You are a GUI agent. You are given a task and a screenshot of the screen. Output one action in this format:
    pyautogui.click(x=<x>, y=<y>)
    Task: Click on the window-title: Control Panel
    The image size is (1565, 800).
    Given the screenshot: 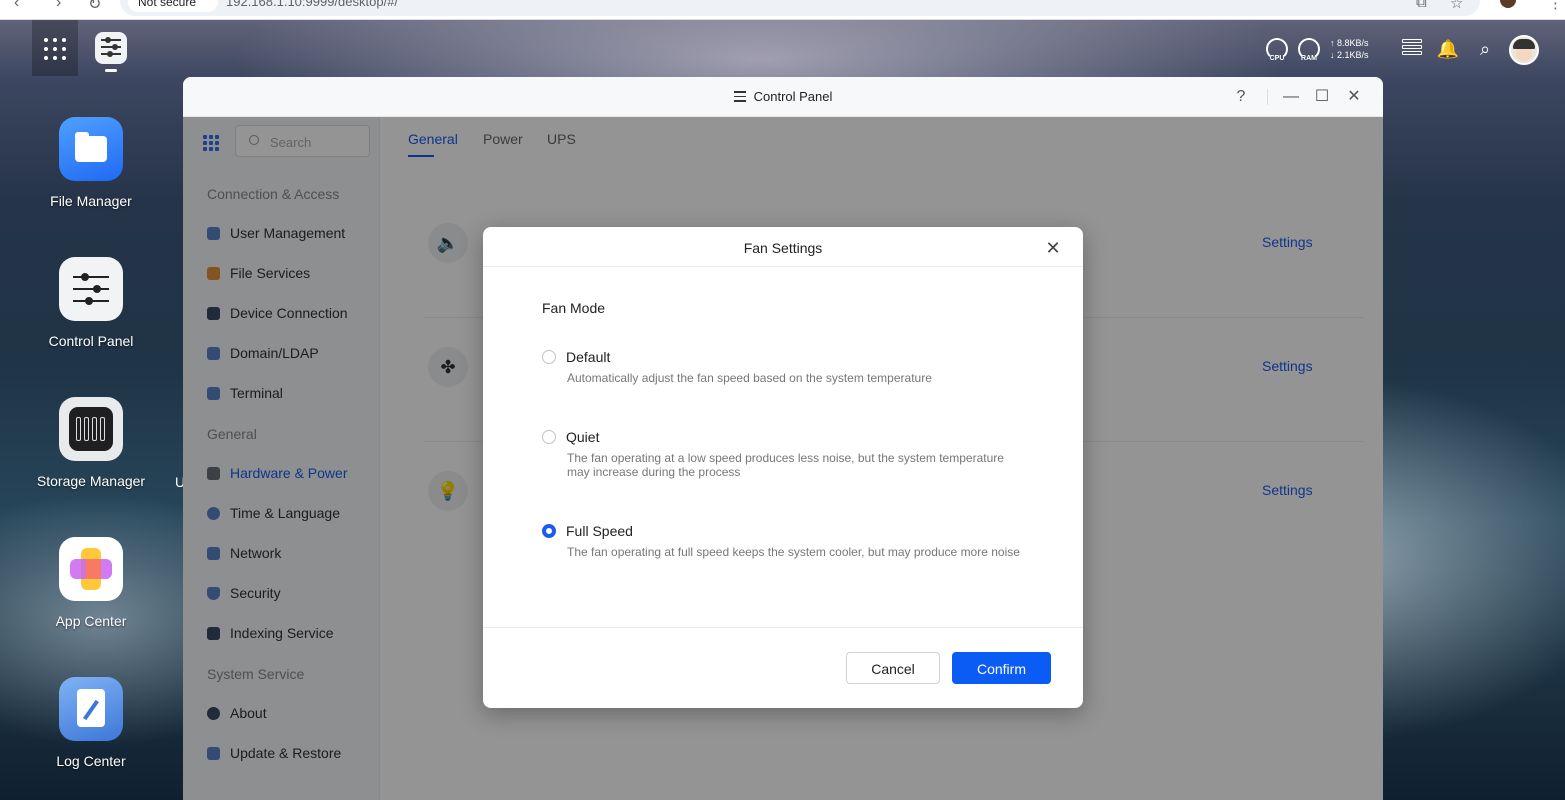 What is the action you would take?
    pyautogui.click(x=783, y=96)
    